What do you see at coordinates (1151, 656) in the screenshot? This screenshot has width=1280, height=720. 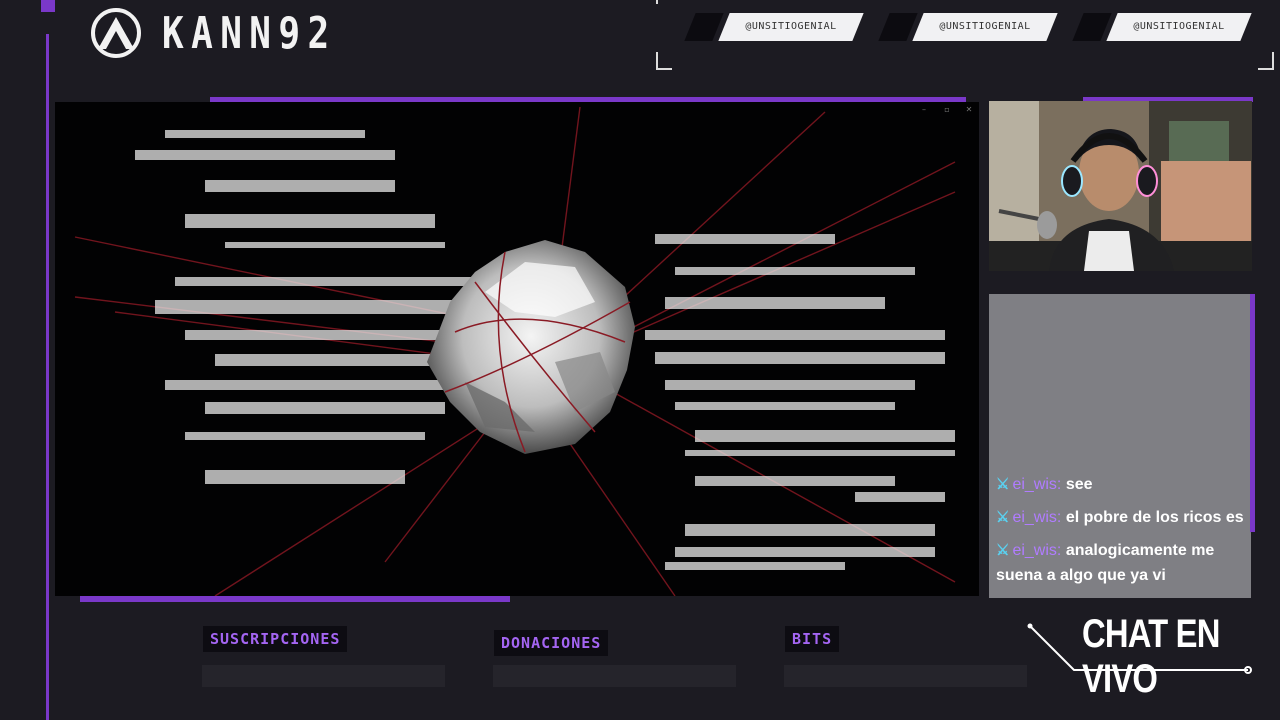 I see `chat-live-title: CHAT EN VIVO` at bounding box center [1151, 656].